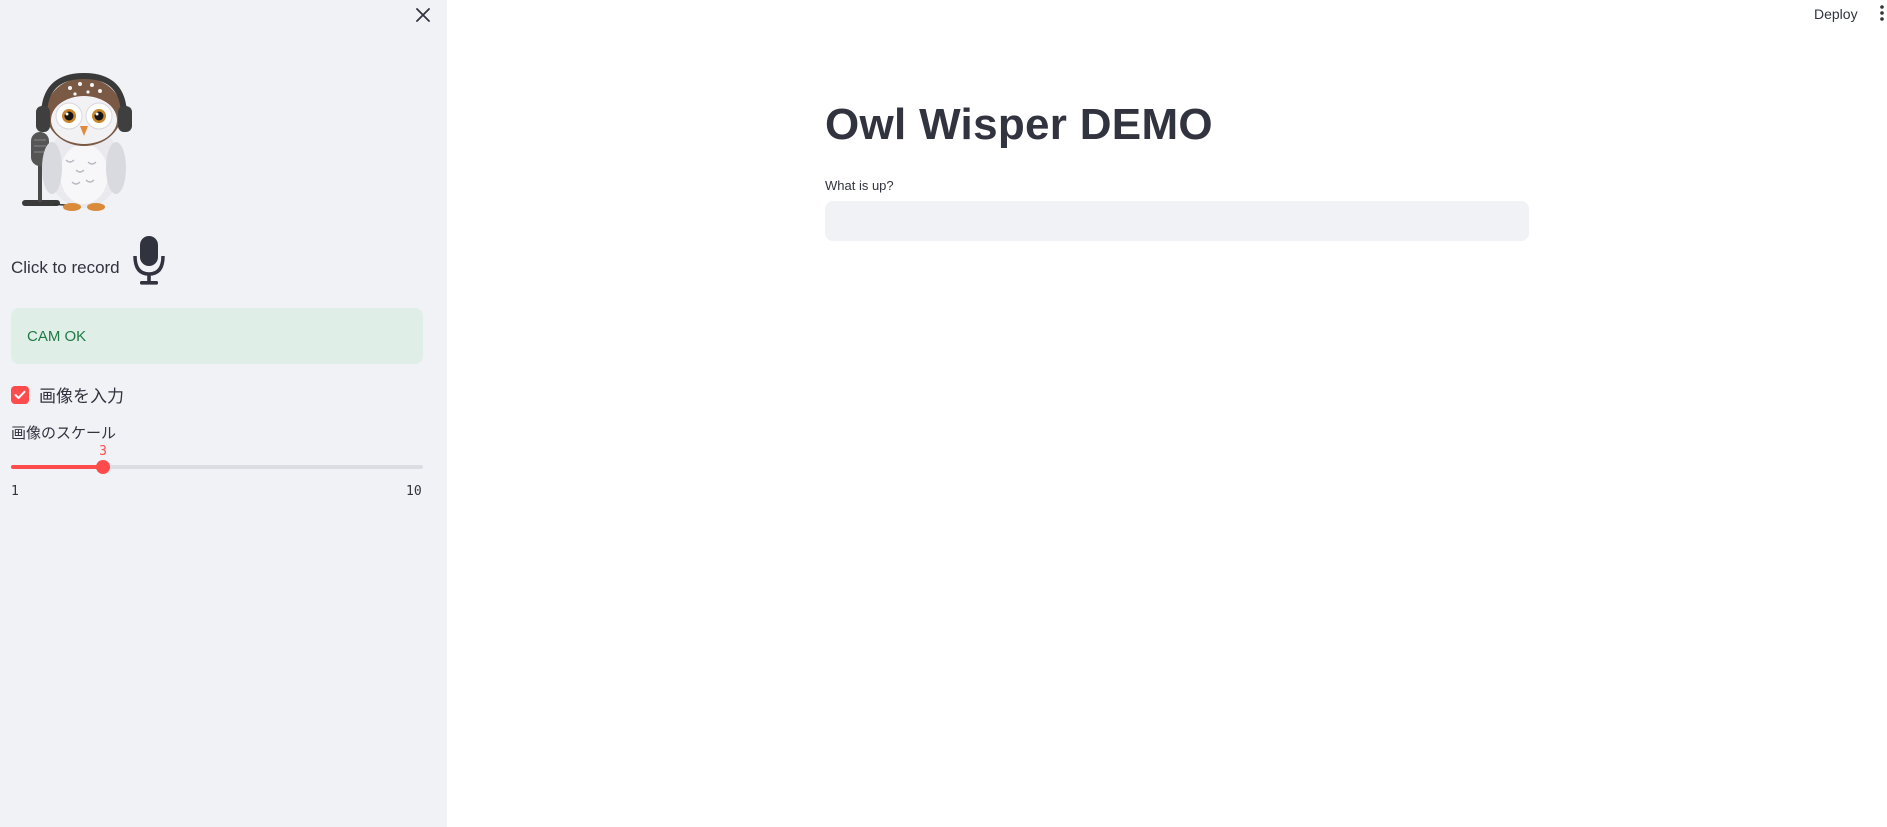 This screenshot has height=827, width=1887. Describe the element at coordinates (103, 451) in the screenshot. I see `slider-value-label: 3` at that location.